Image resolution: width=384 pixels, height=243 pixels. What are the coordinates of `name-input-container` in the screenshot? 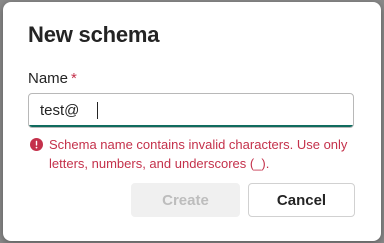 It's located at (191, 110).